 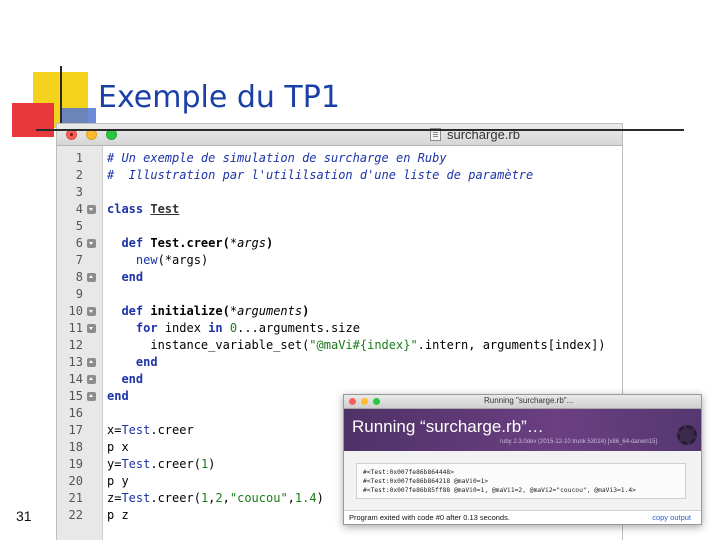 I want to click on run-close-button, so click(x=352, y=401).